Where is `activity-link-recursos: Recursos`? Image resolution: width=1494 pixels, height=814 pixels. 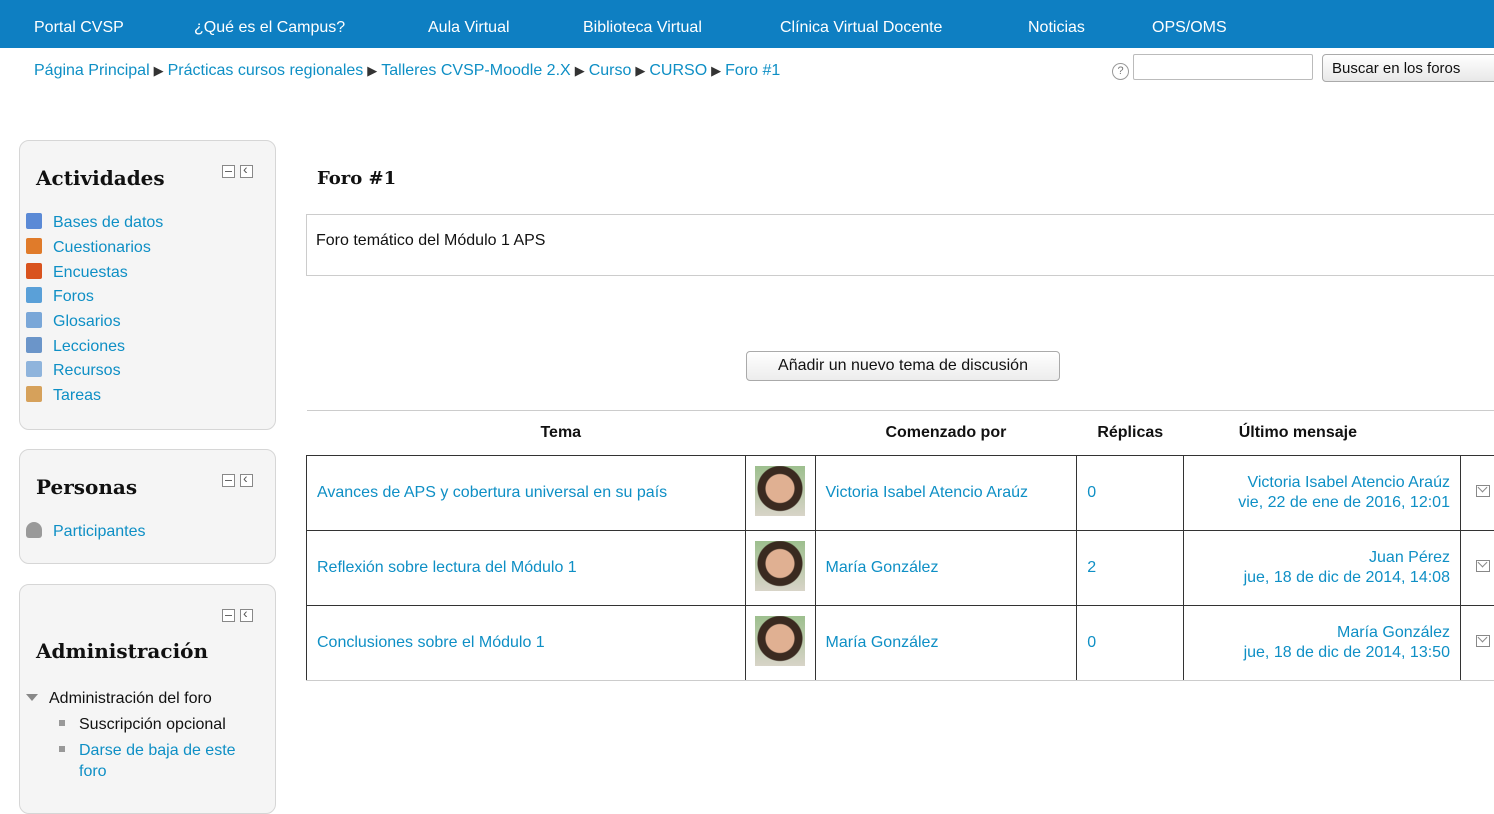
activity-link-recursos: Recursos is located at coordinates (73, 371).